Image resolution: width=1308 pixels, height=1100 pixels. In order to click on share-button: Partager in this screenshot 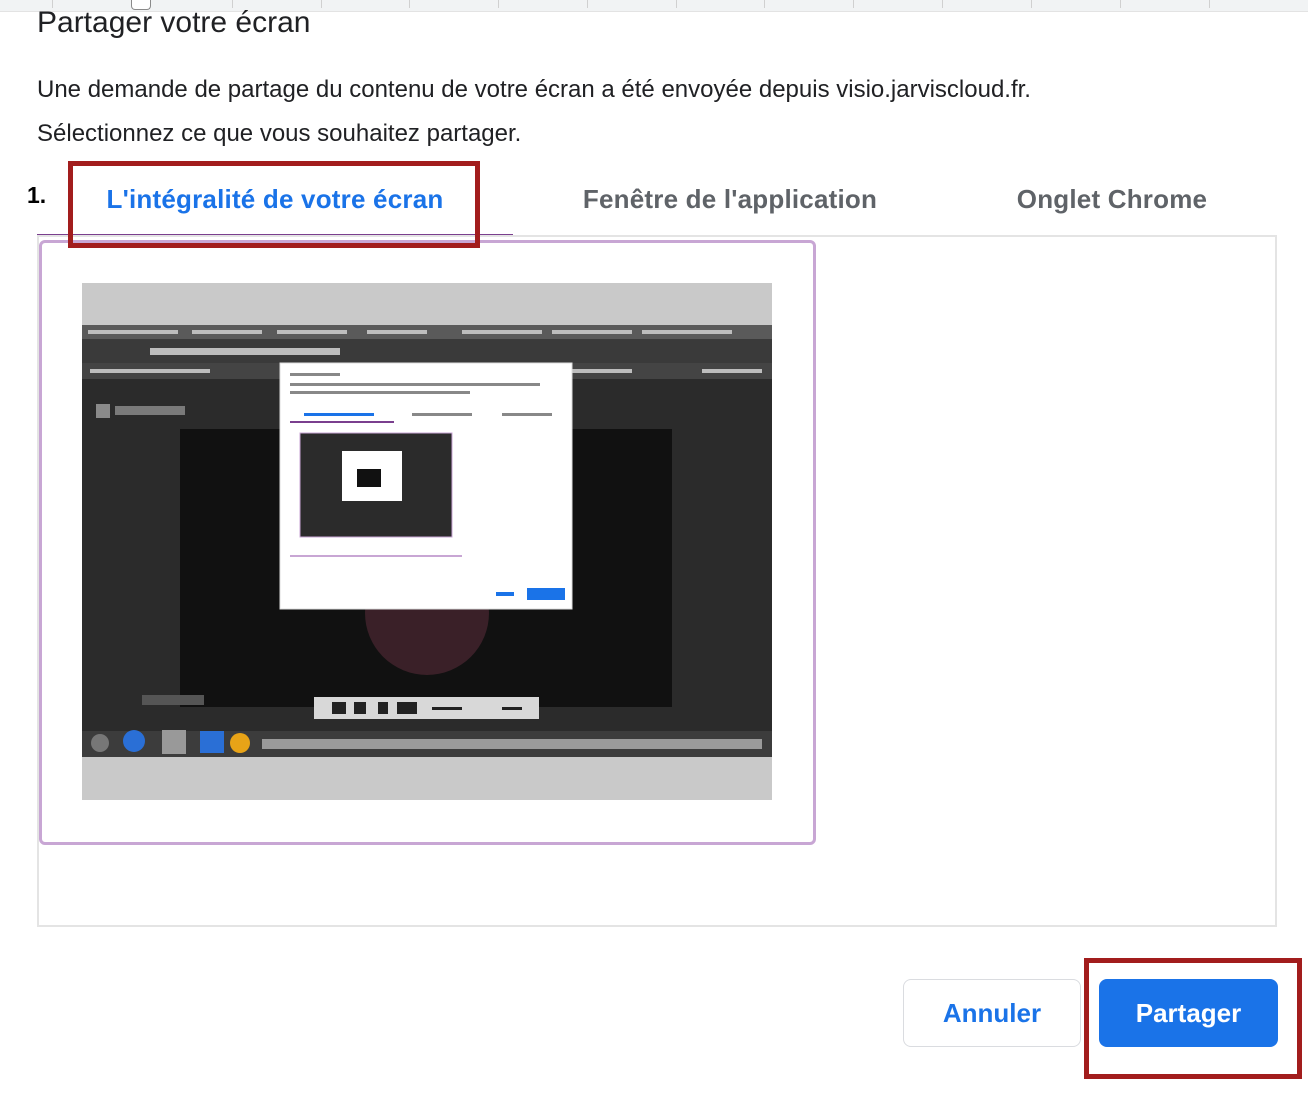, I will do `click(1188, 1013)`.